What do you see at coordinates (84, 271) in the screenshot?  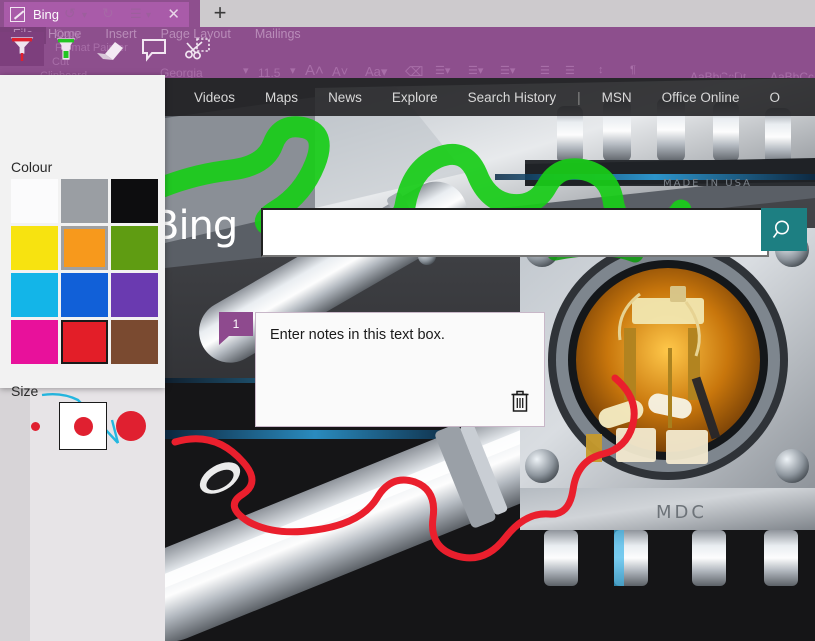 I see `colour-swatches` at bounding box center [84, 271].